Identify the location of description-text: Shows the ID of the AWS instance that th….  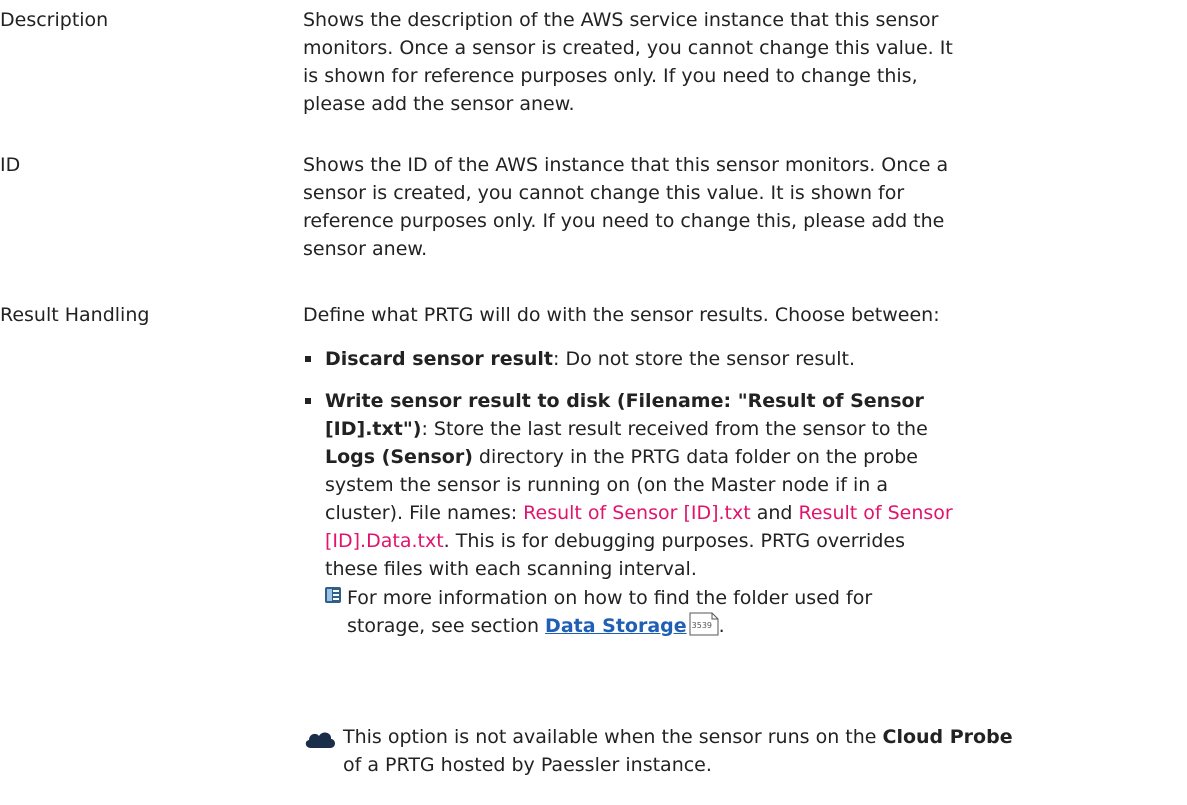
(626, 207).